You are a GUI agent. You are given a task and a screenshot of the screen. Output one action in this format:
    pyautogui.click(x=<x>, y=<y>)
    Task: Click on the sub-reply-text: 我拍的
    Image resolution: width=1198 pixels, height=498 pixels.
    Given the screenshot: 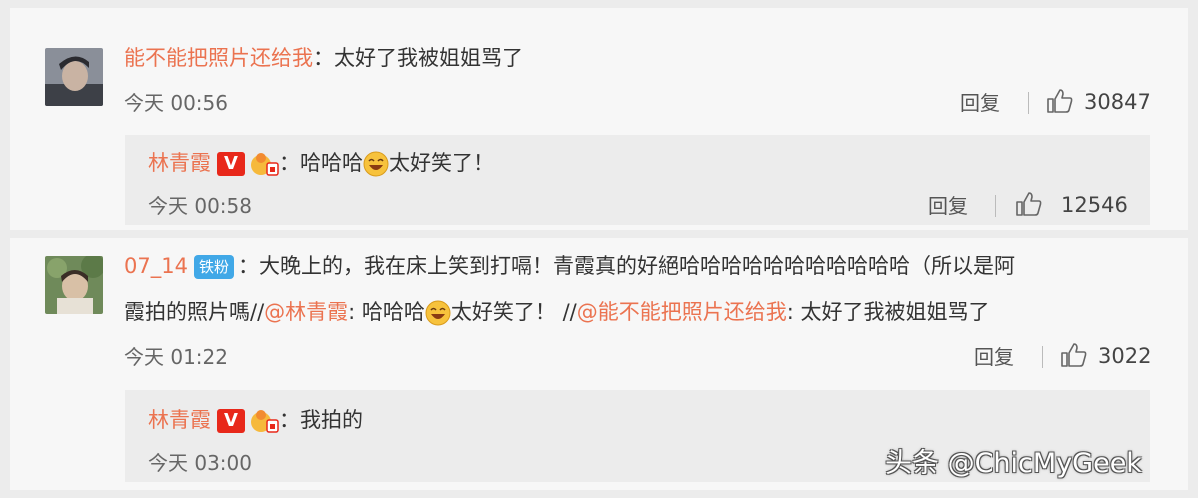 What is the action you would take?
    pyautogui.click(x=331, y=420)
    